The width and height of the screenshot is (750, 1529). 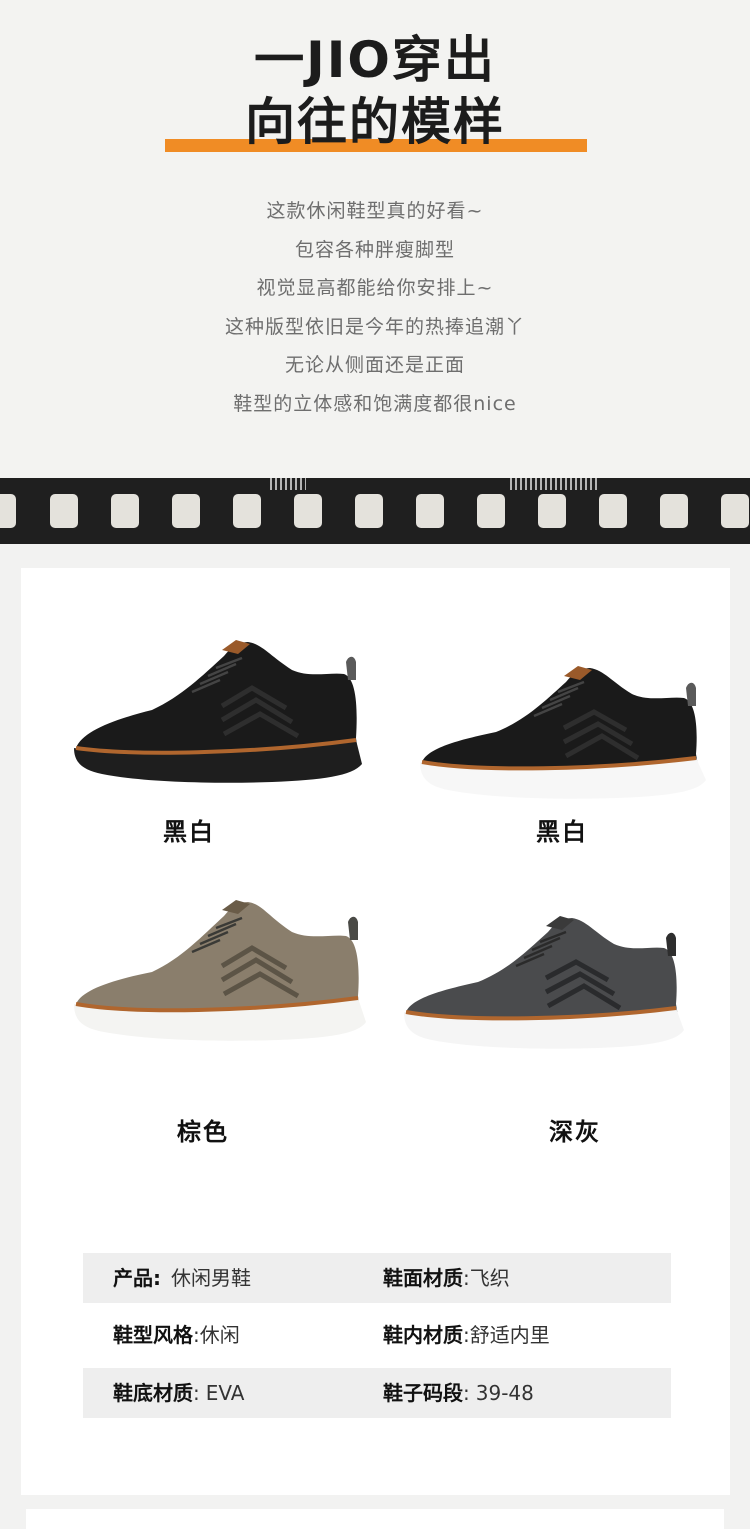 I want to click on variant-label: 深灰, so click(x=575, y=1132).